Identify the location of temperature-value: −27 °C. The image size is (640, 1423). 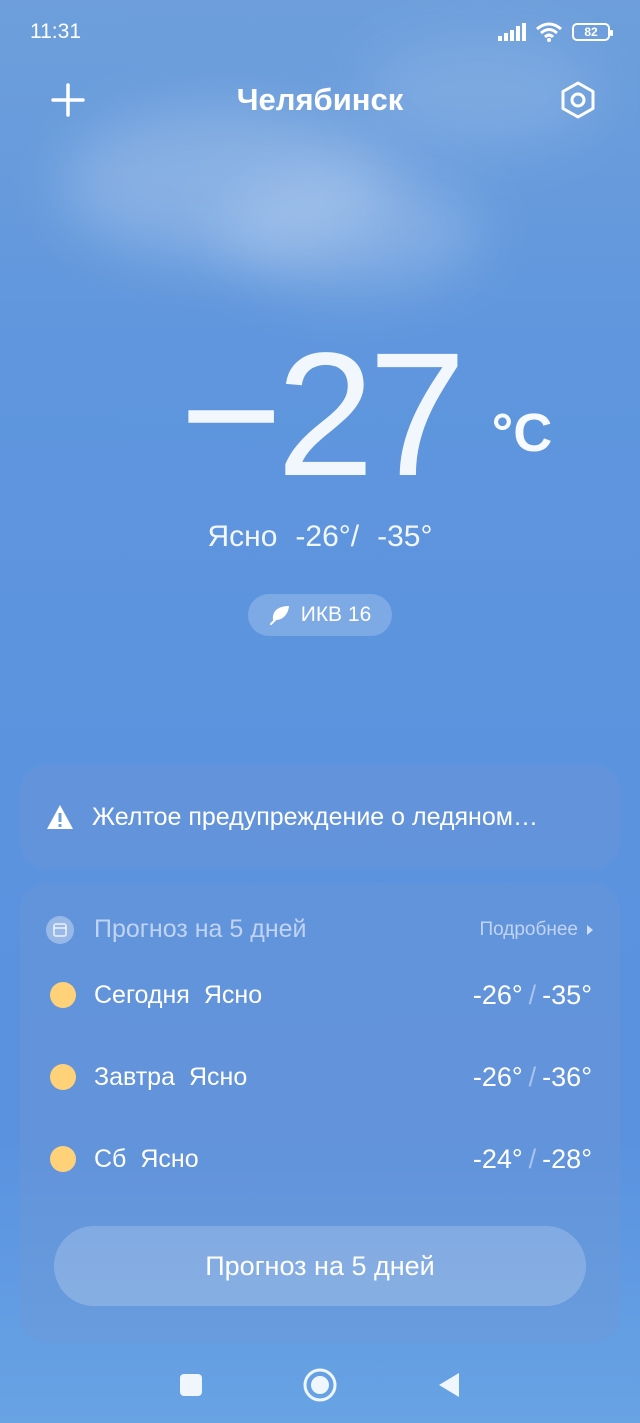
(366, 415).